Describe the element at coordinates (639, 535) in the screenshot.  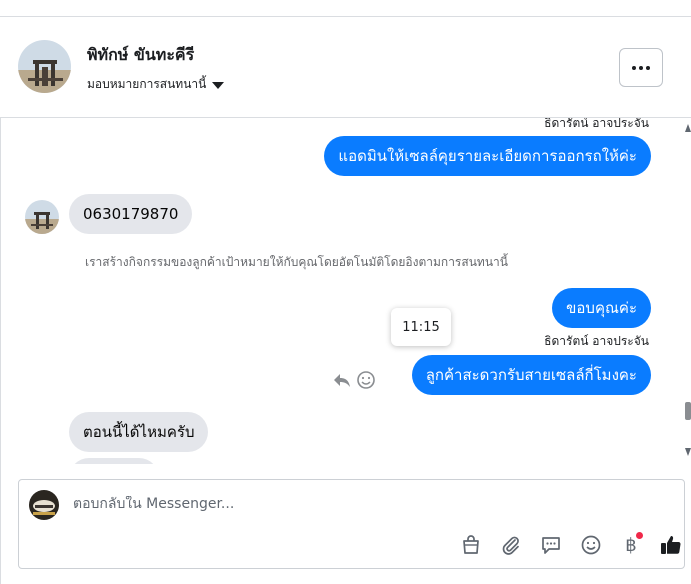
I see `notification-dot` at that location.